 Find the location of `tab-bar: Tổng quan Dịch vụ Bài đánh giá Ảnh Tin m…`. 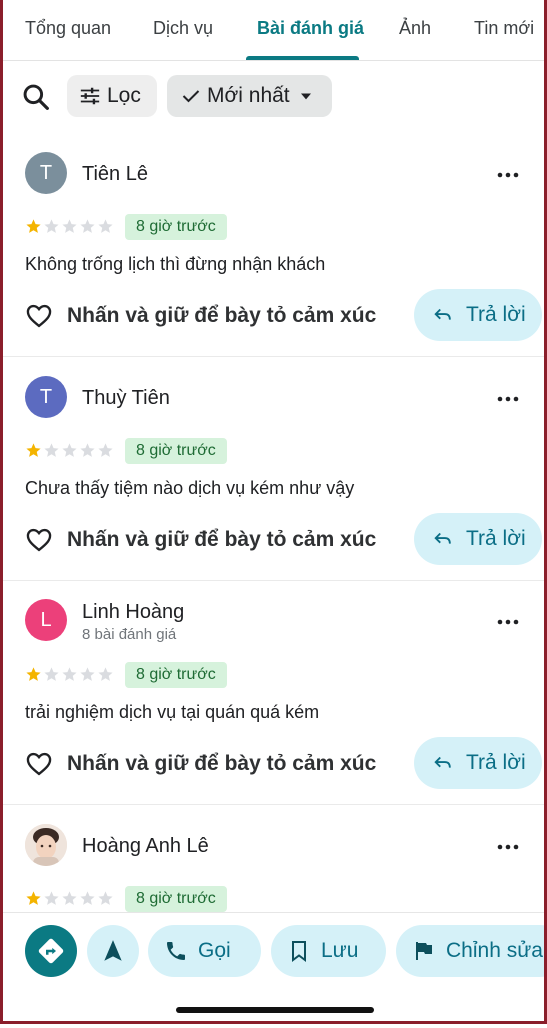

tab-bar: Tổng quan Dịch vụ Bài đánh giá Ảnh Tin m… is located at coordinates (273, 30).